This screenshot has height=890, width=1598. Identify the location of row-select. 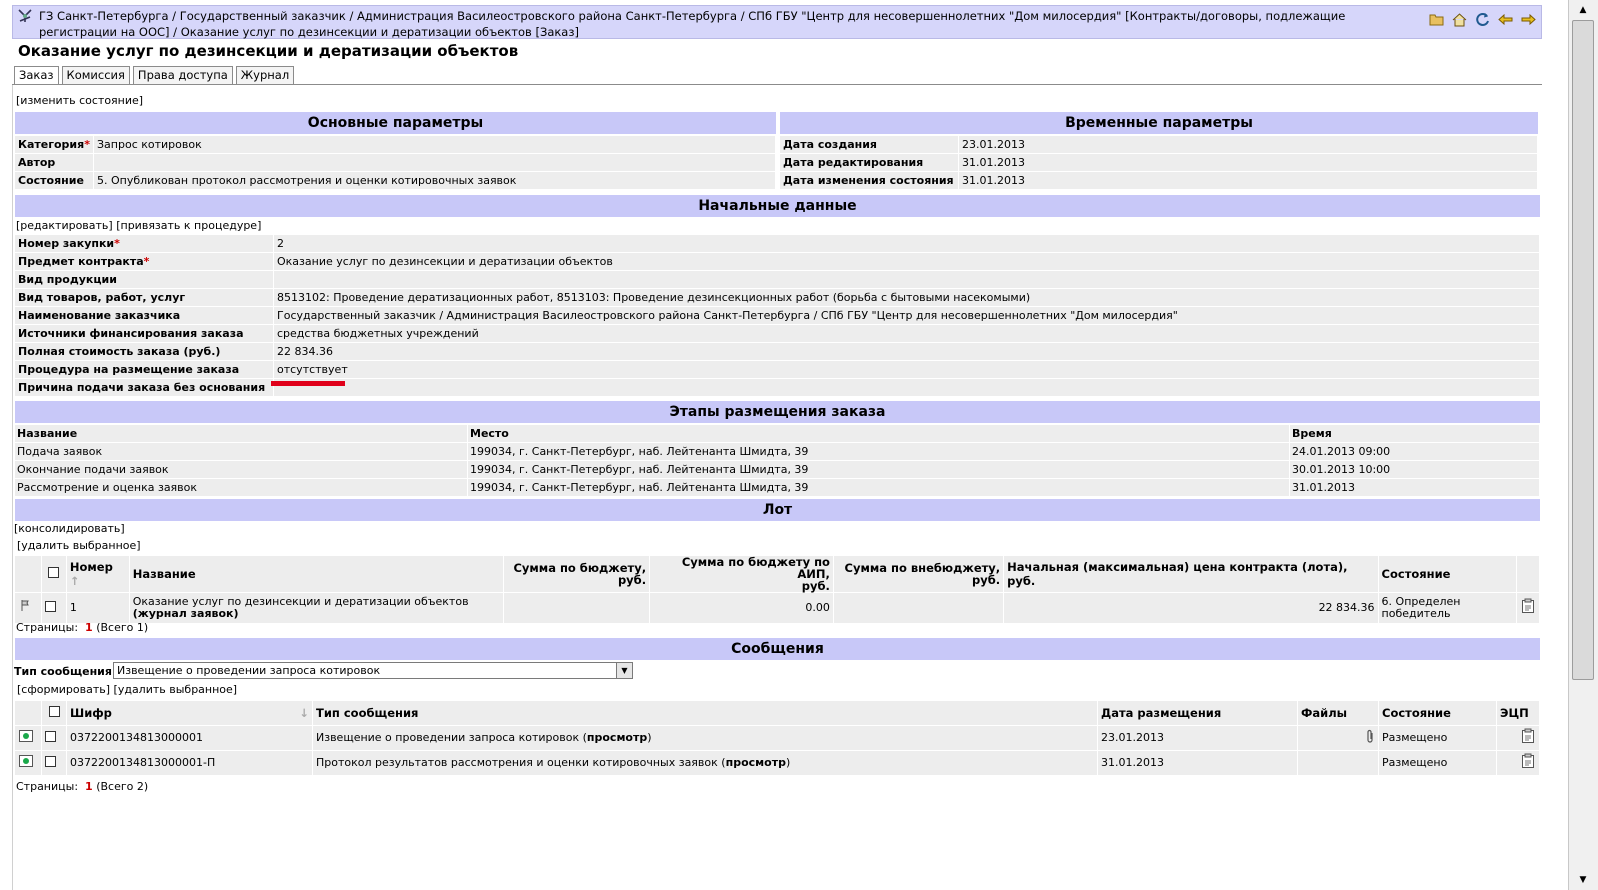
(54, 762).